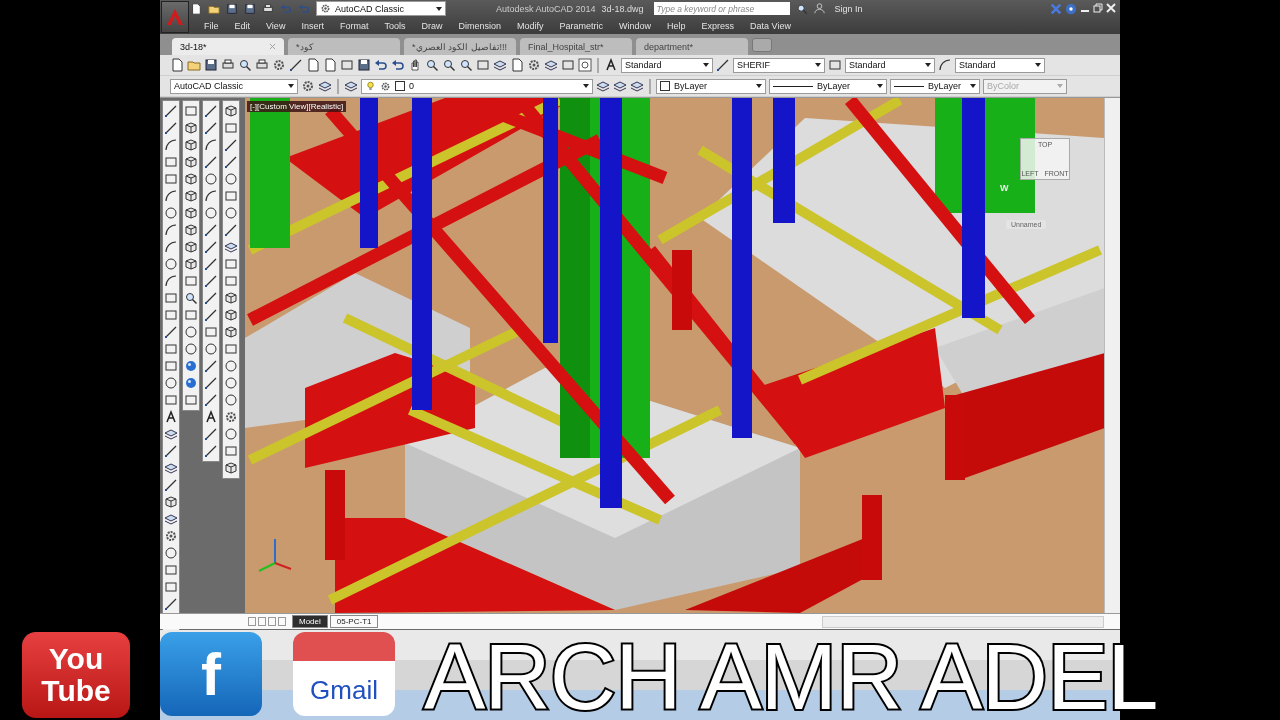  Describe the element at coordinates (381, 8) in the screenshot. I see `workspace-dropdown: AutoCAD Classic` at that location.